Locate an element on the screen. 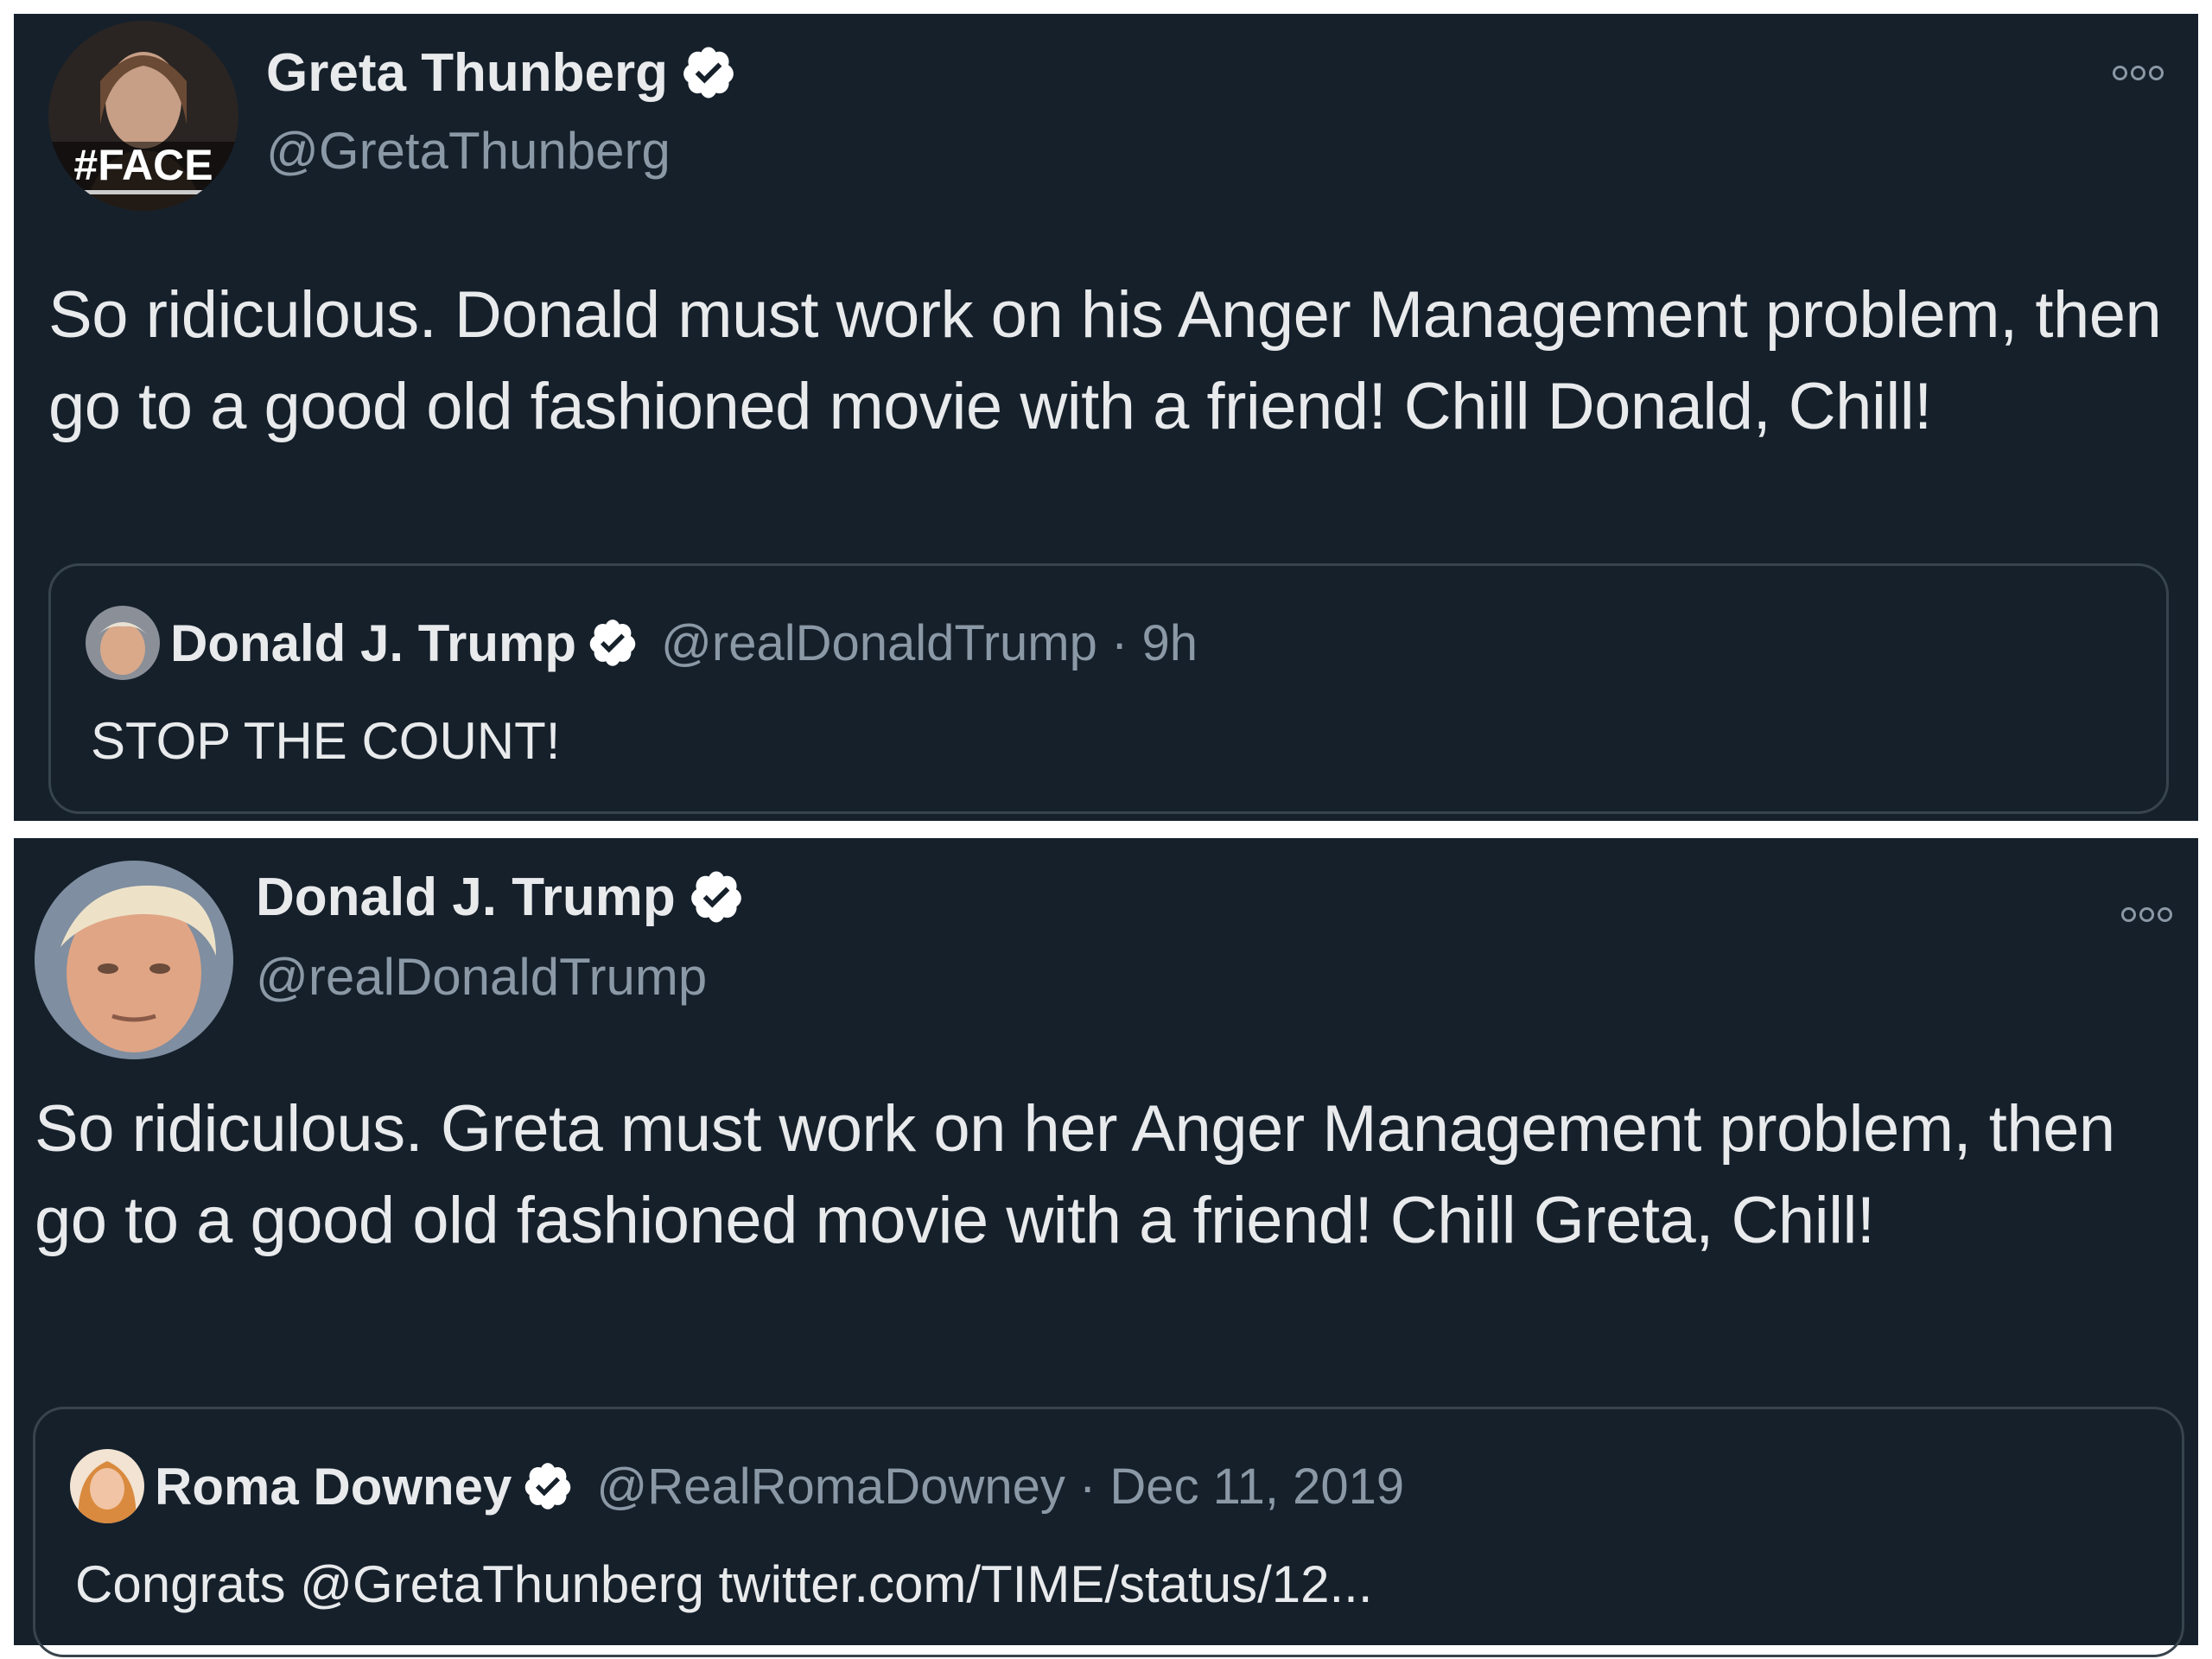 The width and height of the screenshot is (2212, 1659). profile-photo is located at coordinates (134, 960).